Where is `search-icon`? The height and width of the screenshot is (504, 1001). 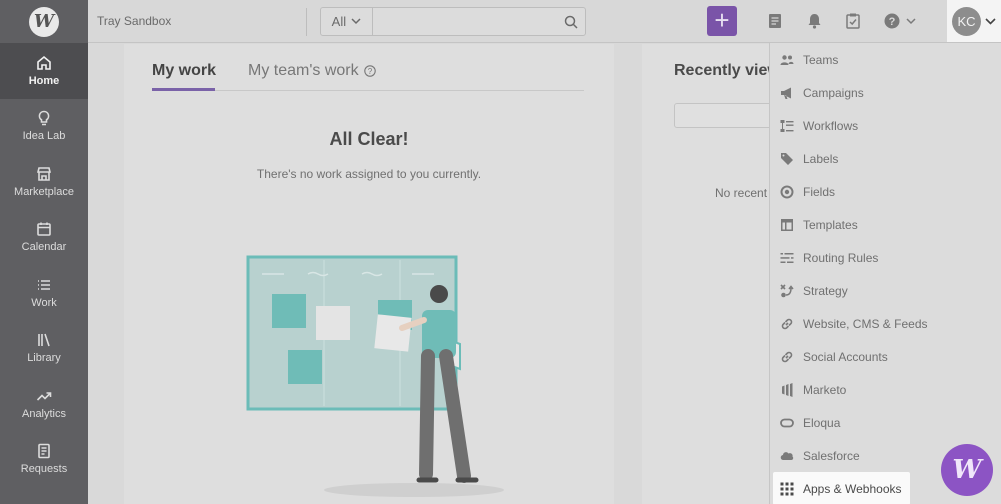
search-icon is located at coordinates (571, 22).